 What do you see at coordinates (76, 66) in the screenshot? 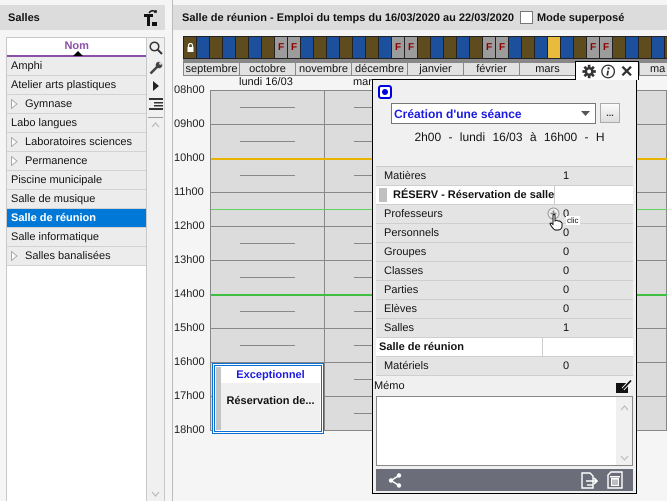
I see `room-item: Amphi` at bounding box center [76, 66].